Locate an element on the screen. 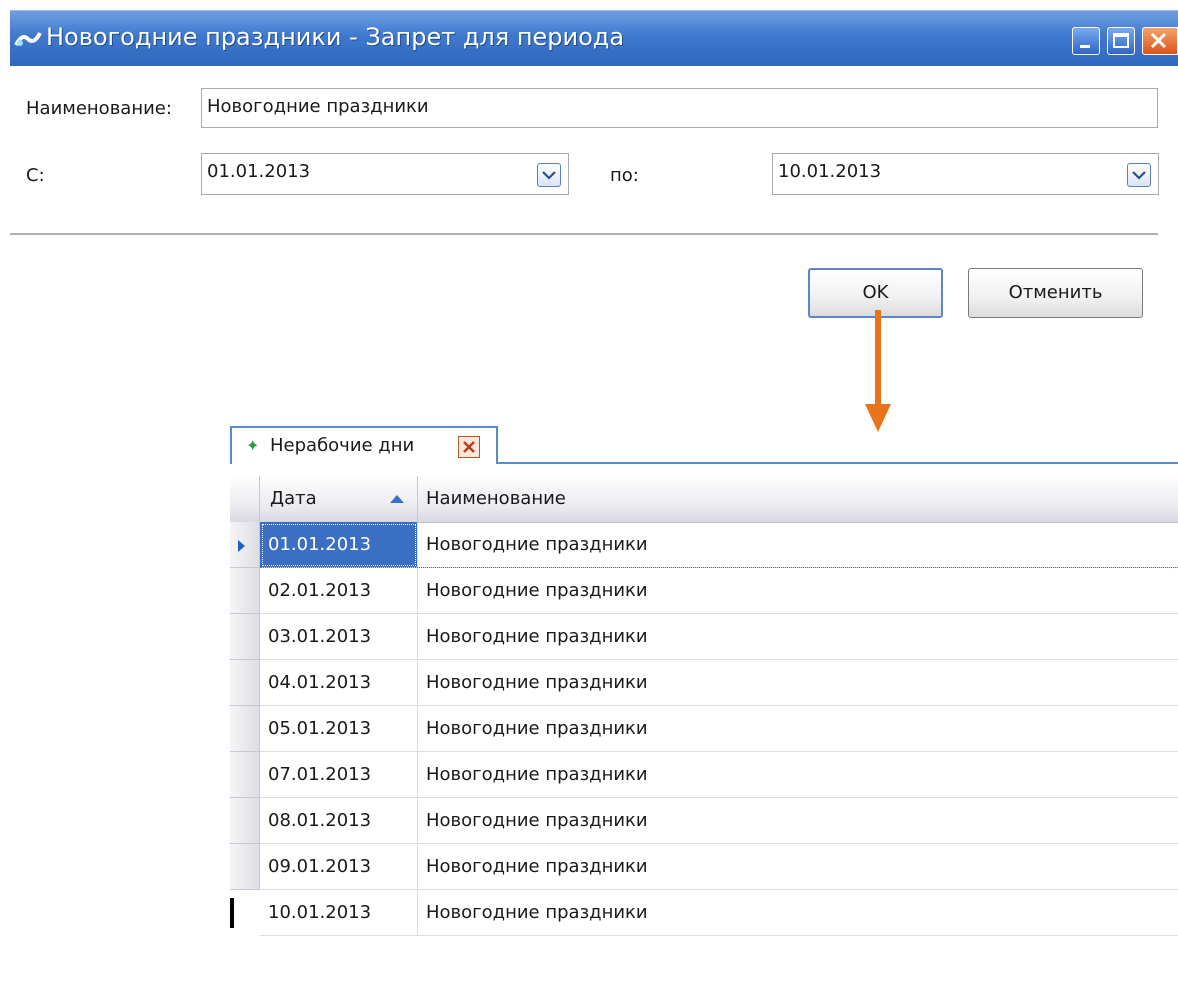 This screenshot has width=1178, height=993. tab-label: Нерабочие дни is located at coordinates (342, 445).